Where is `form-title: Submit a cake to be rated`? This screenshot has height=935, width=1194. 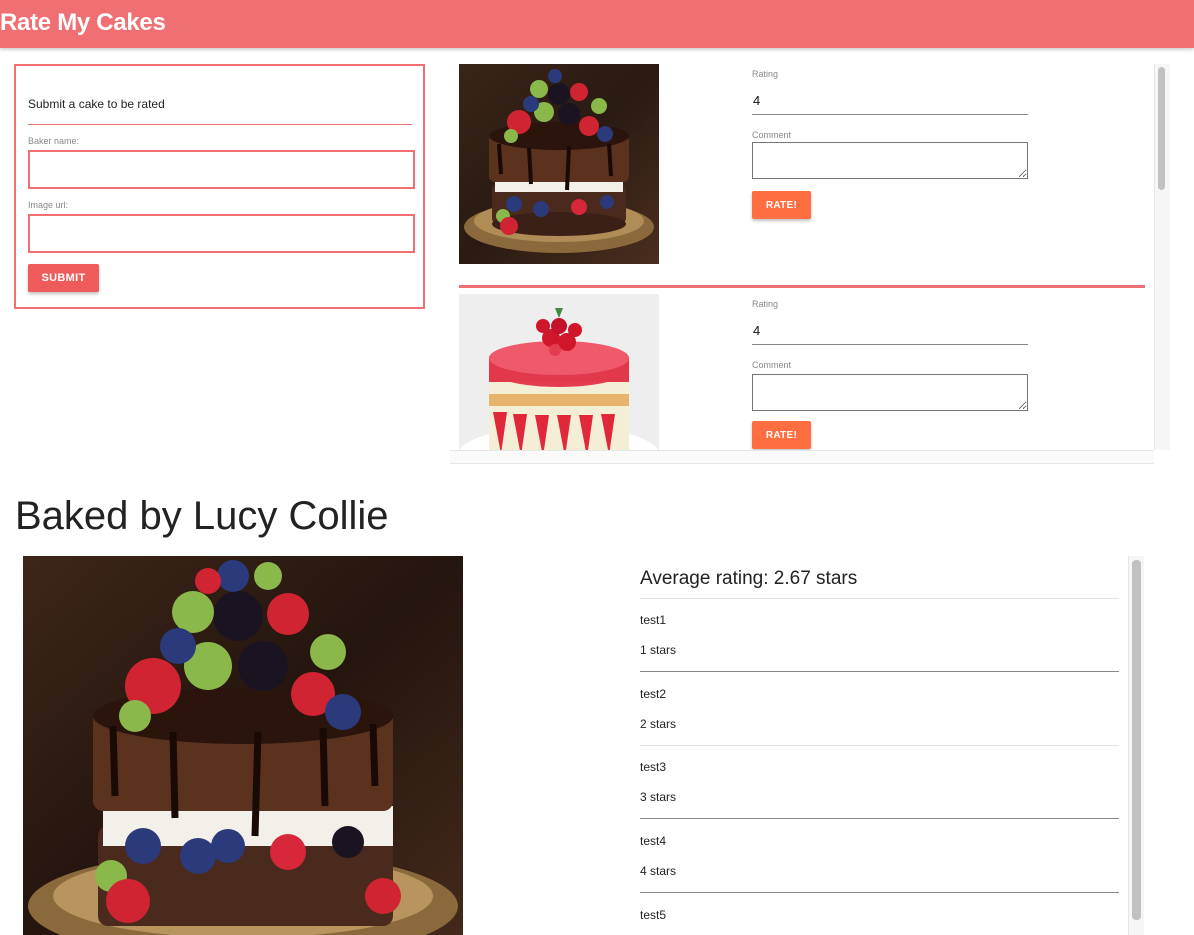
form-title: Submit a cake to be rated is located at coordinates (96, 104).